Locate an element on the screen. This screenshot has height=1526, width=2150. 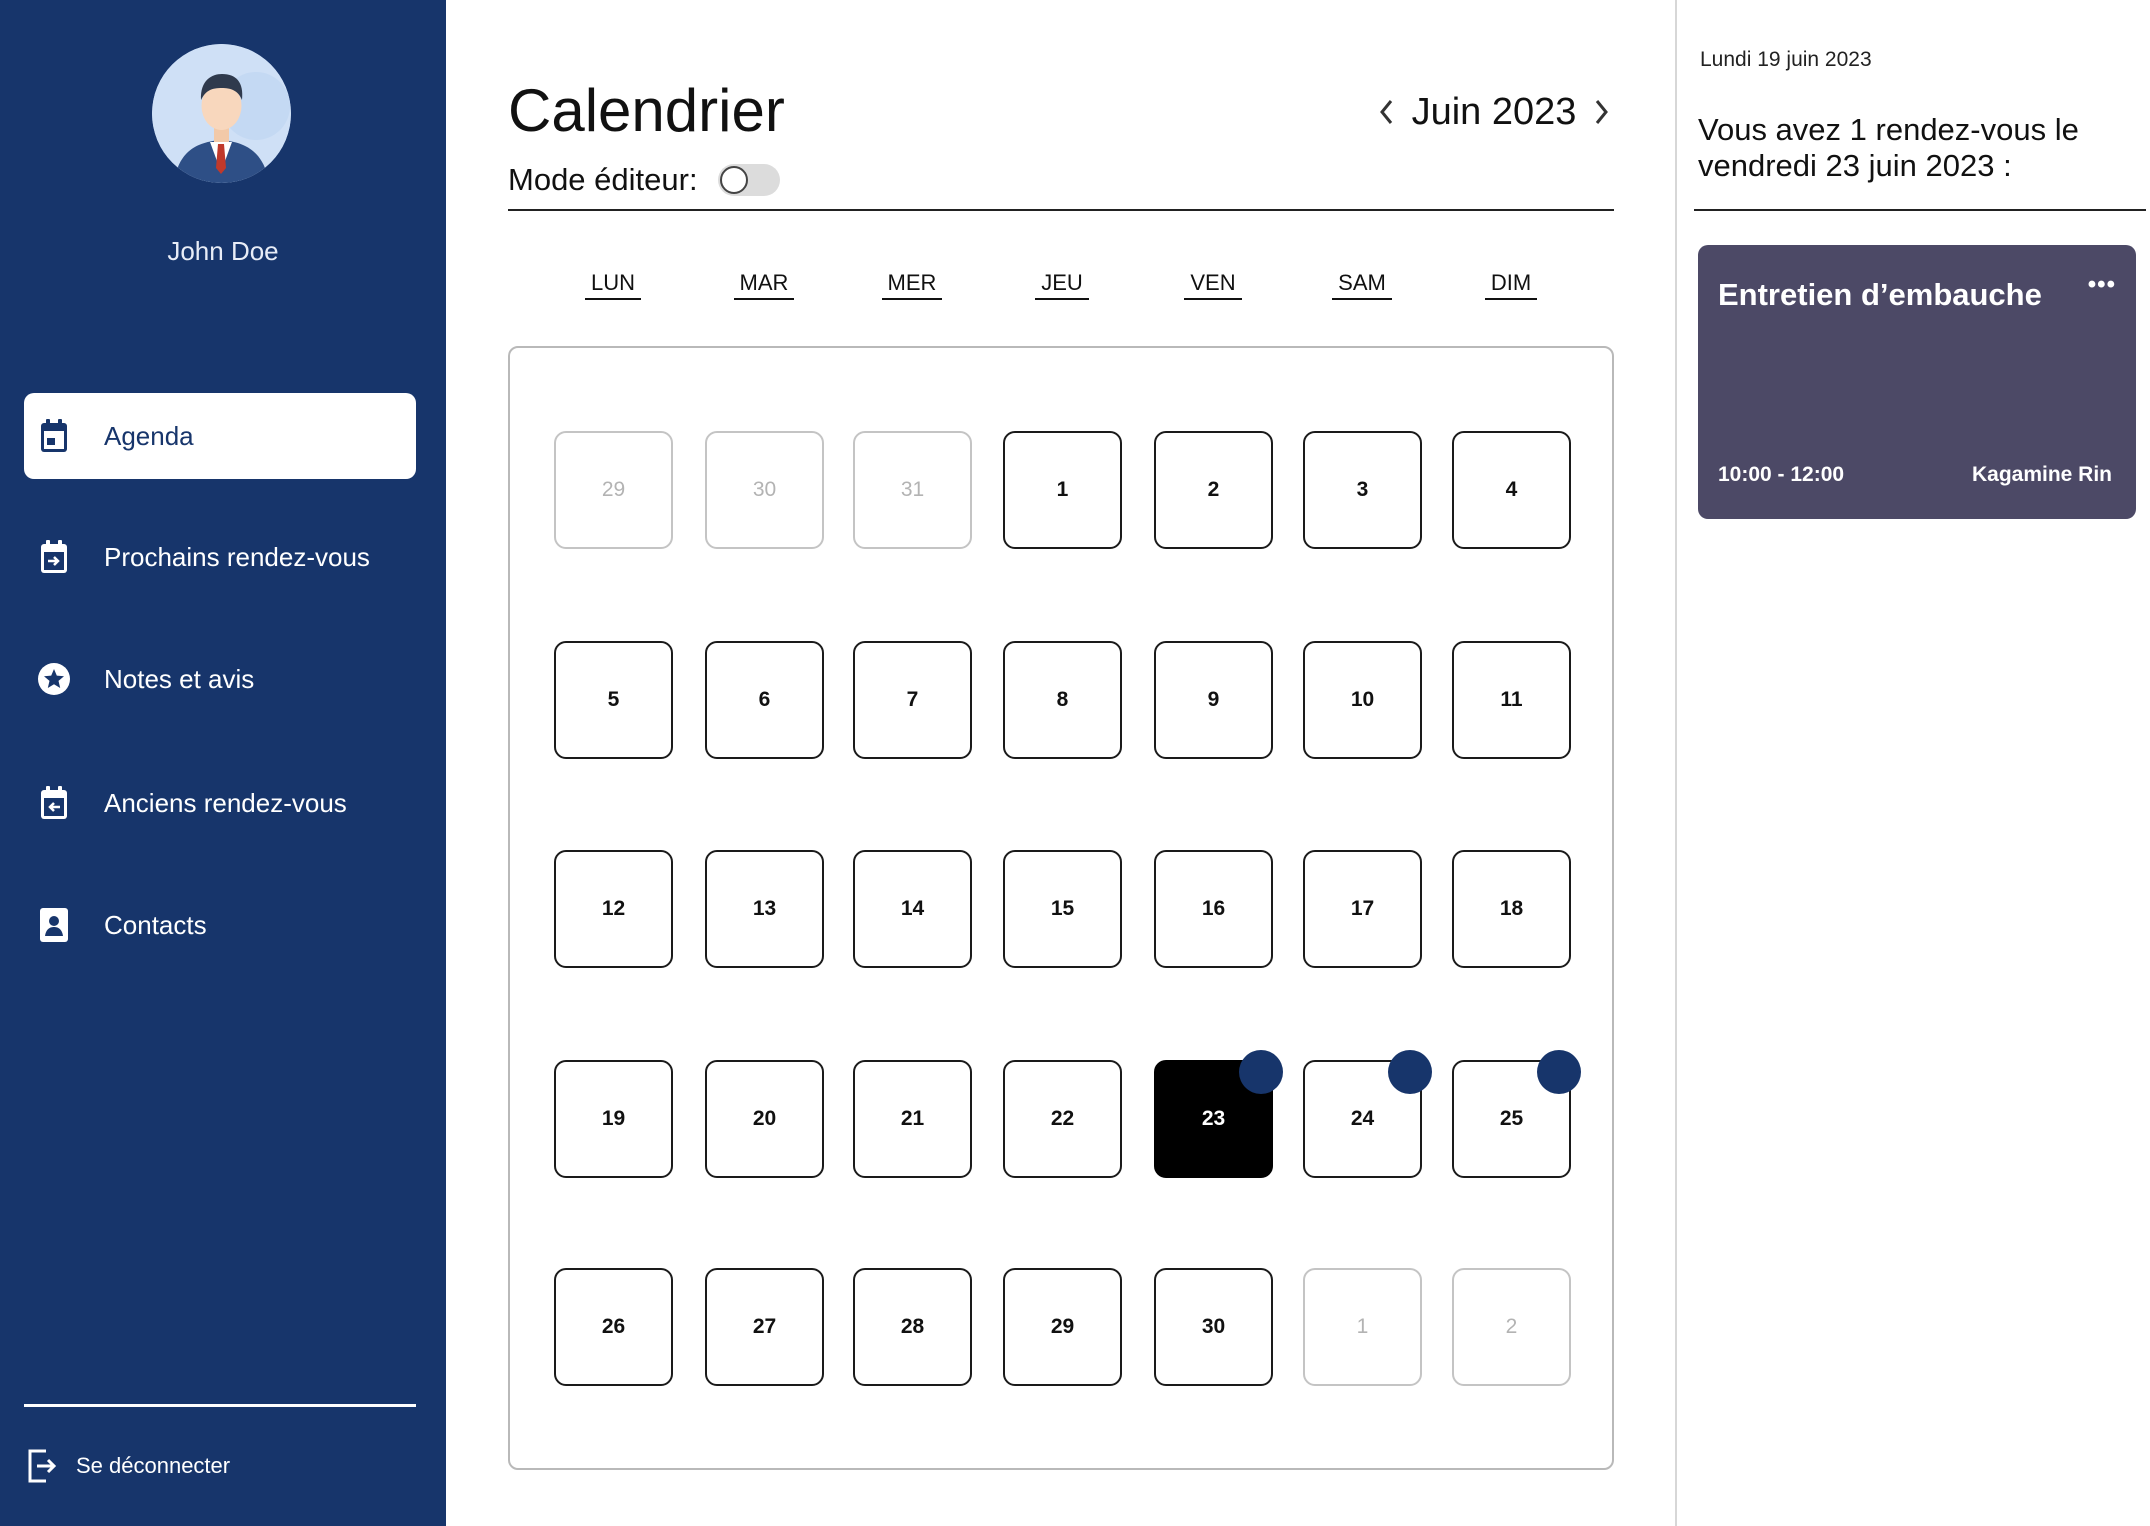
user-avatar-icon is located at coordinates (221, 113).